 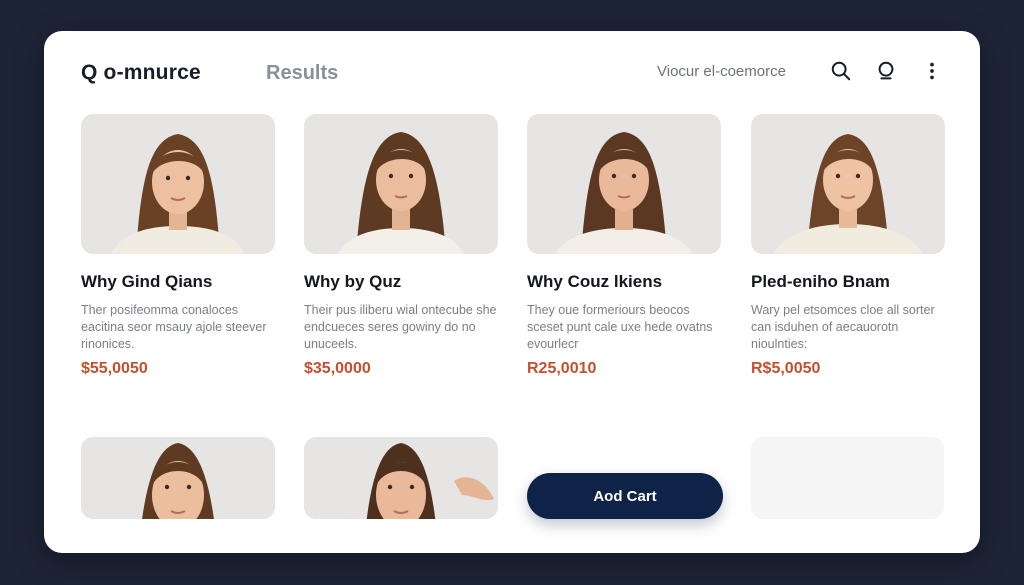 What do you see at coordinates (848, 282) in the screenshot?
I see `product-title: Pled-eniho Bnam` at bounding box center [848, 282].